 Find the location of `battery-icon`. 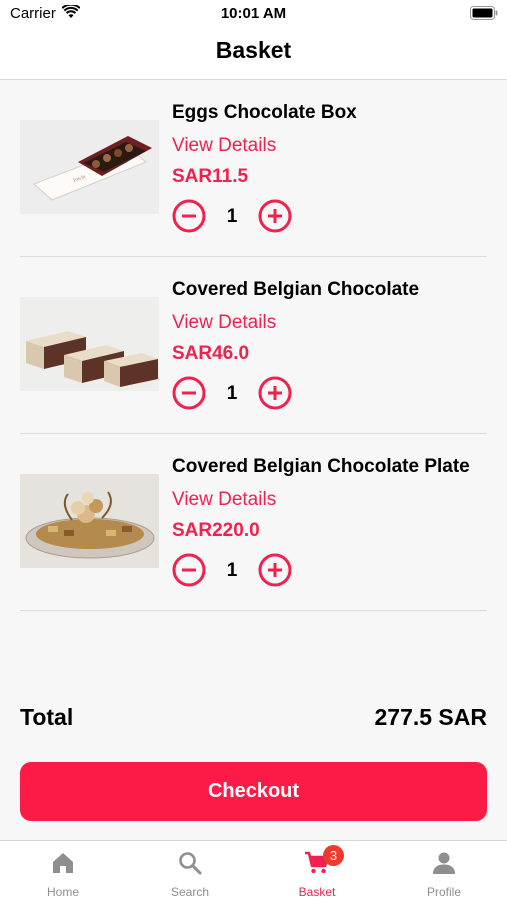

battery-icon is located at coordinates (484, 13).